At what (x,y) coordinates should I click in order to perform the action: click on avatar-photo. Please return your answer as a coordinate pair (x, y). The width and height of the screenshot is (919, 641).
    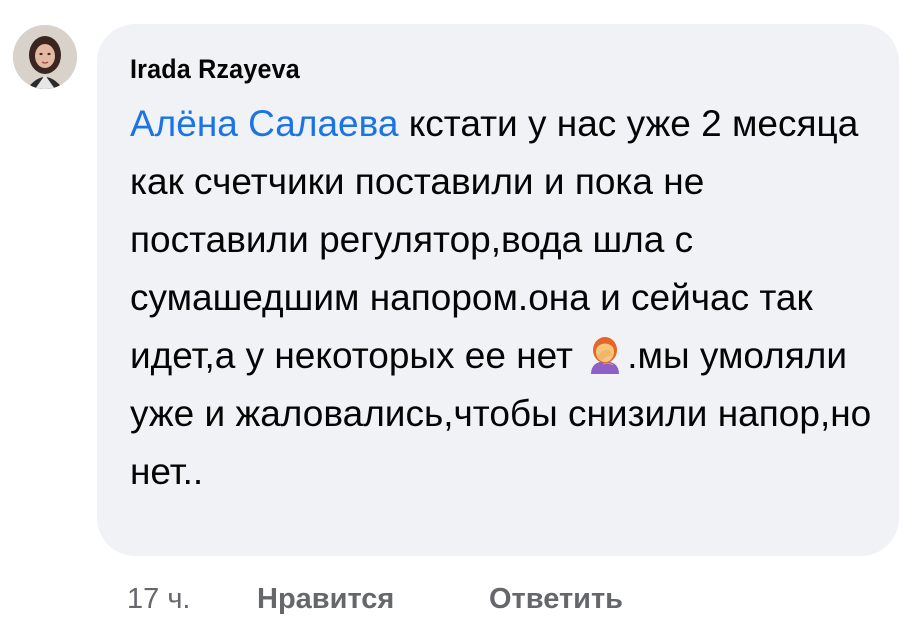
    Looking at the image, I should click on (45, 57).